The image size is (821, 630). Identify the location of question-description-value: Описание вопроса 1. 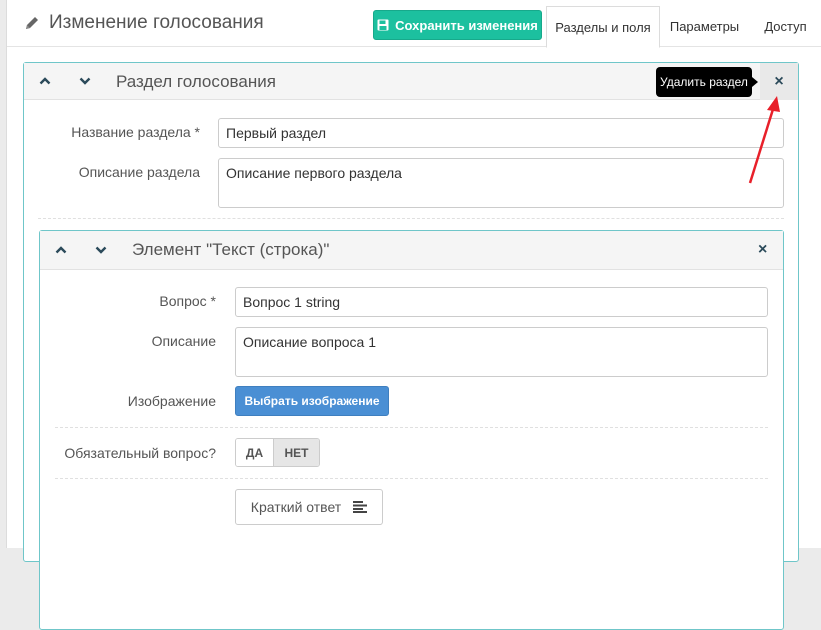
(309, 342).